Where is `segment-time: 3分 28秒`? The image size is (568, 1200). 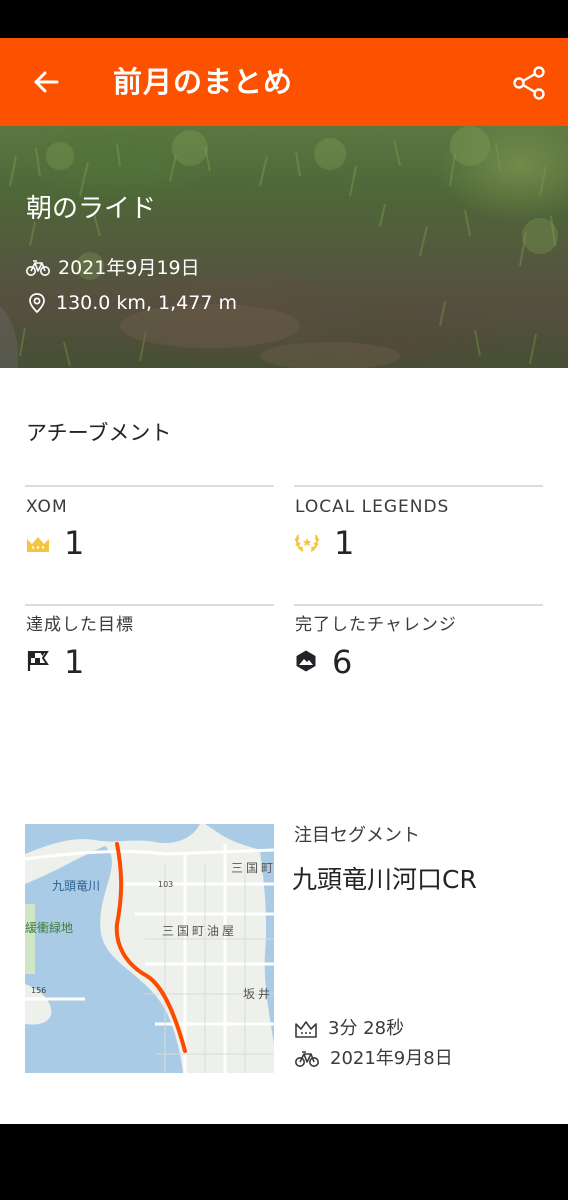
segment-time: 3分 28秒 is located at coordinates (366, 1028).